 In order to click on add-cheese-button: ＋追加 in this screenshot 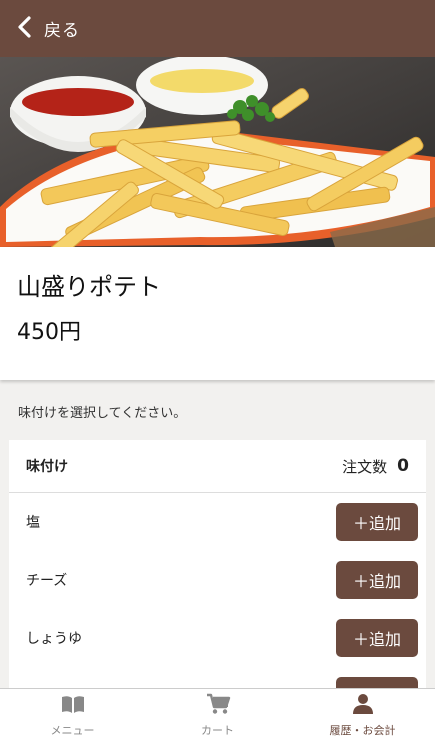, I will do `click(377, 580)`.